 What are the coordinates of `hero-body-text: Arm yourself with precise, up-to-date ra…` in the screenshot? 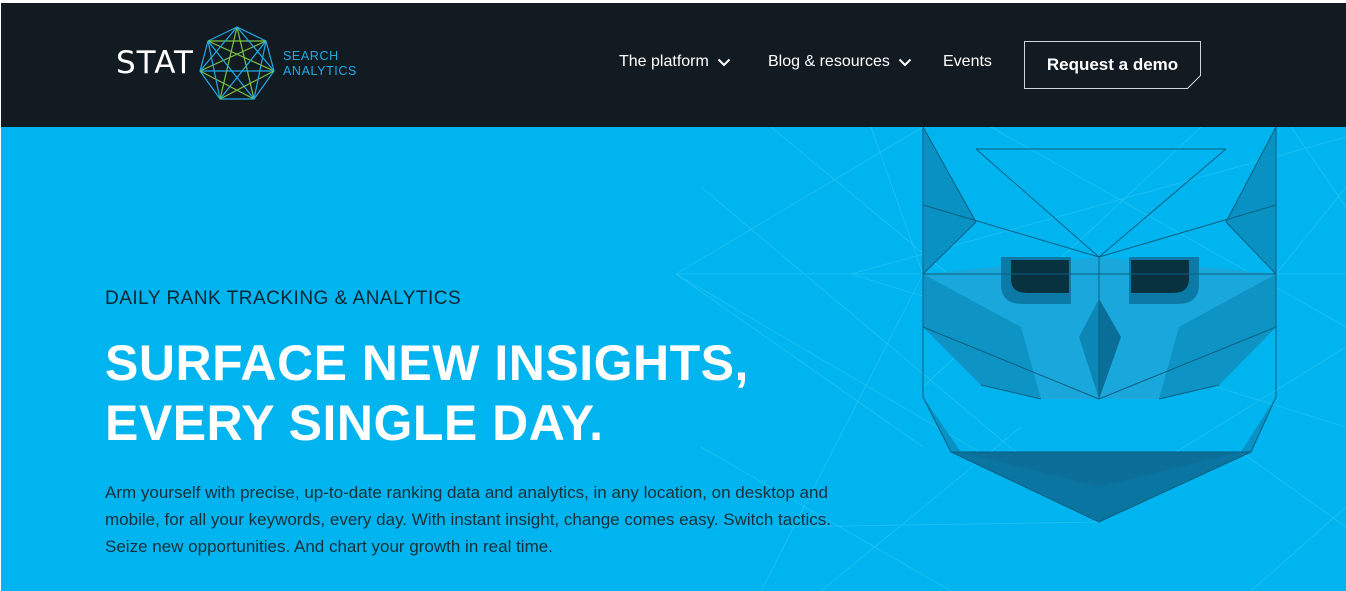 It's located at (468, 519).